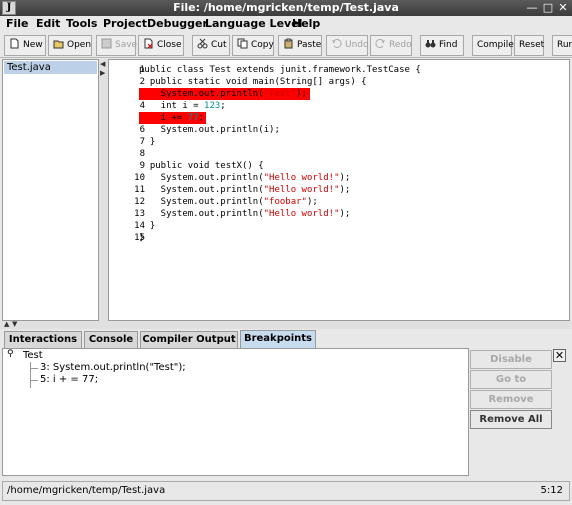 The width and height of the screenshot is (572, 505). Describe the element at coordinates (81, 23) in the screenshot. I see `menu-tools: Tools` at that location.